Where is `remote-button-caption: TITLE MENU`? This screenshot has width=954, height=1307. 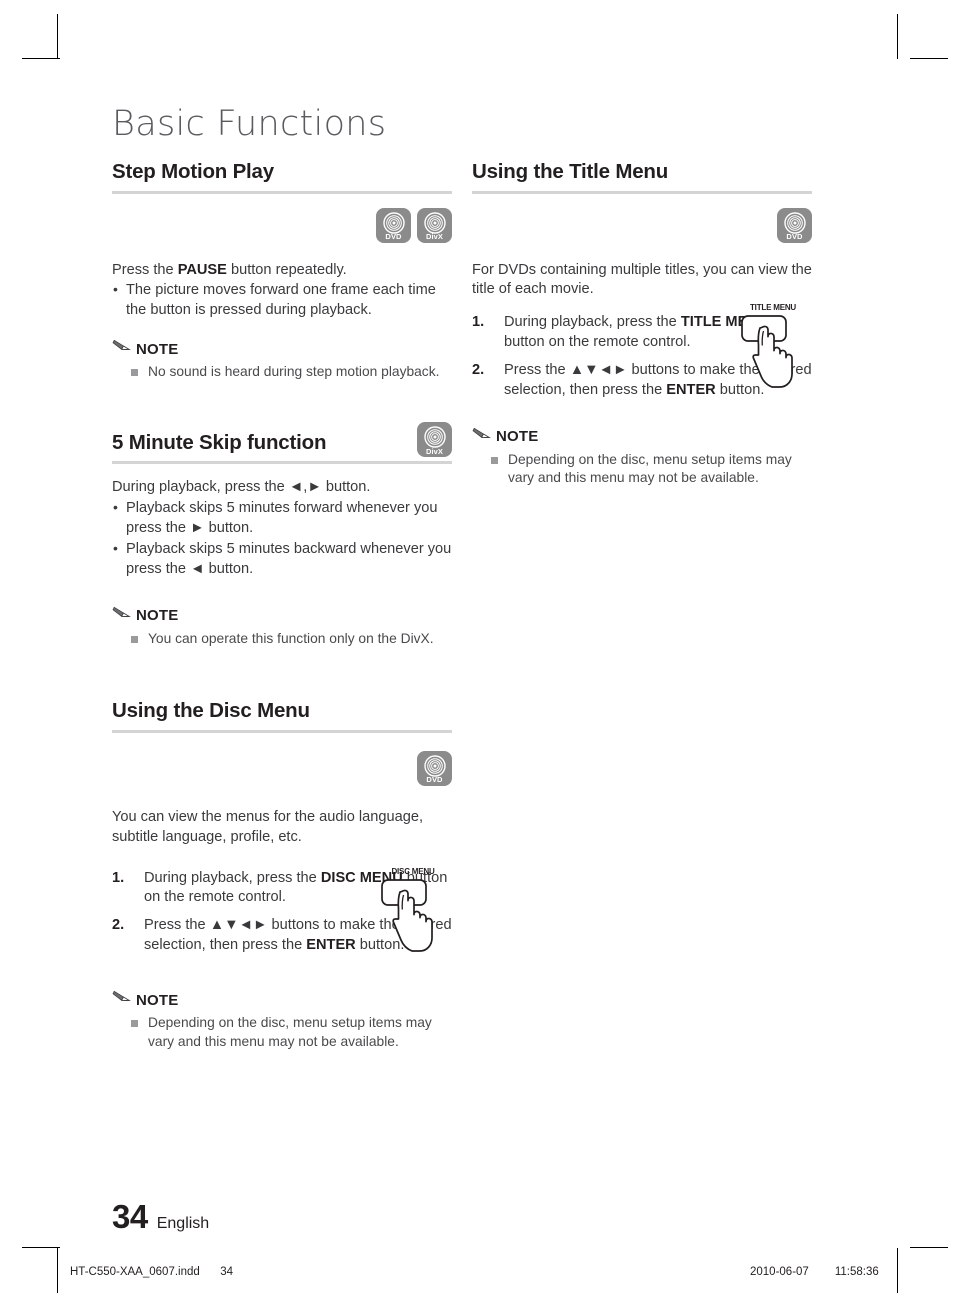
remote-button-caption: TITLE MENU is located at coordinates (773, 308).